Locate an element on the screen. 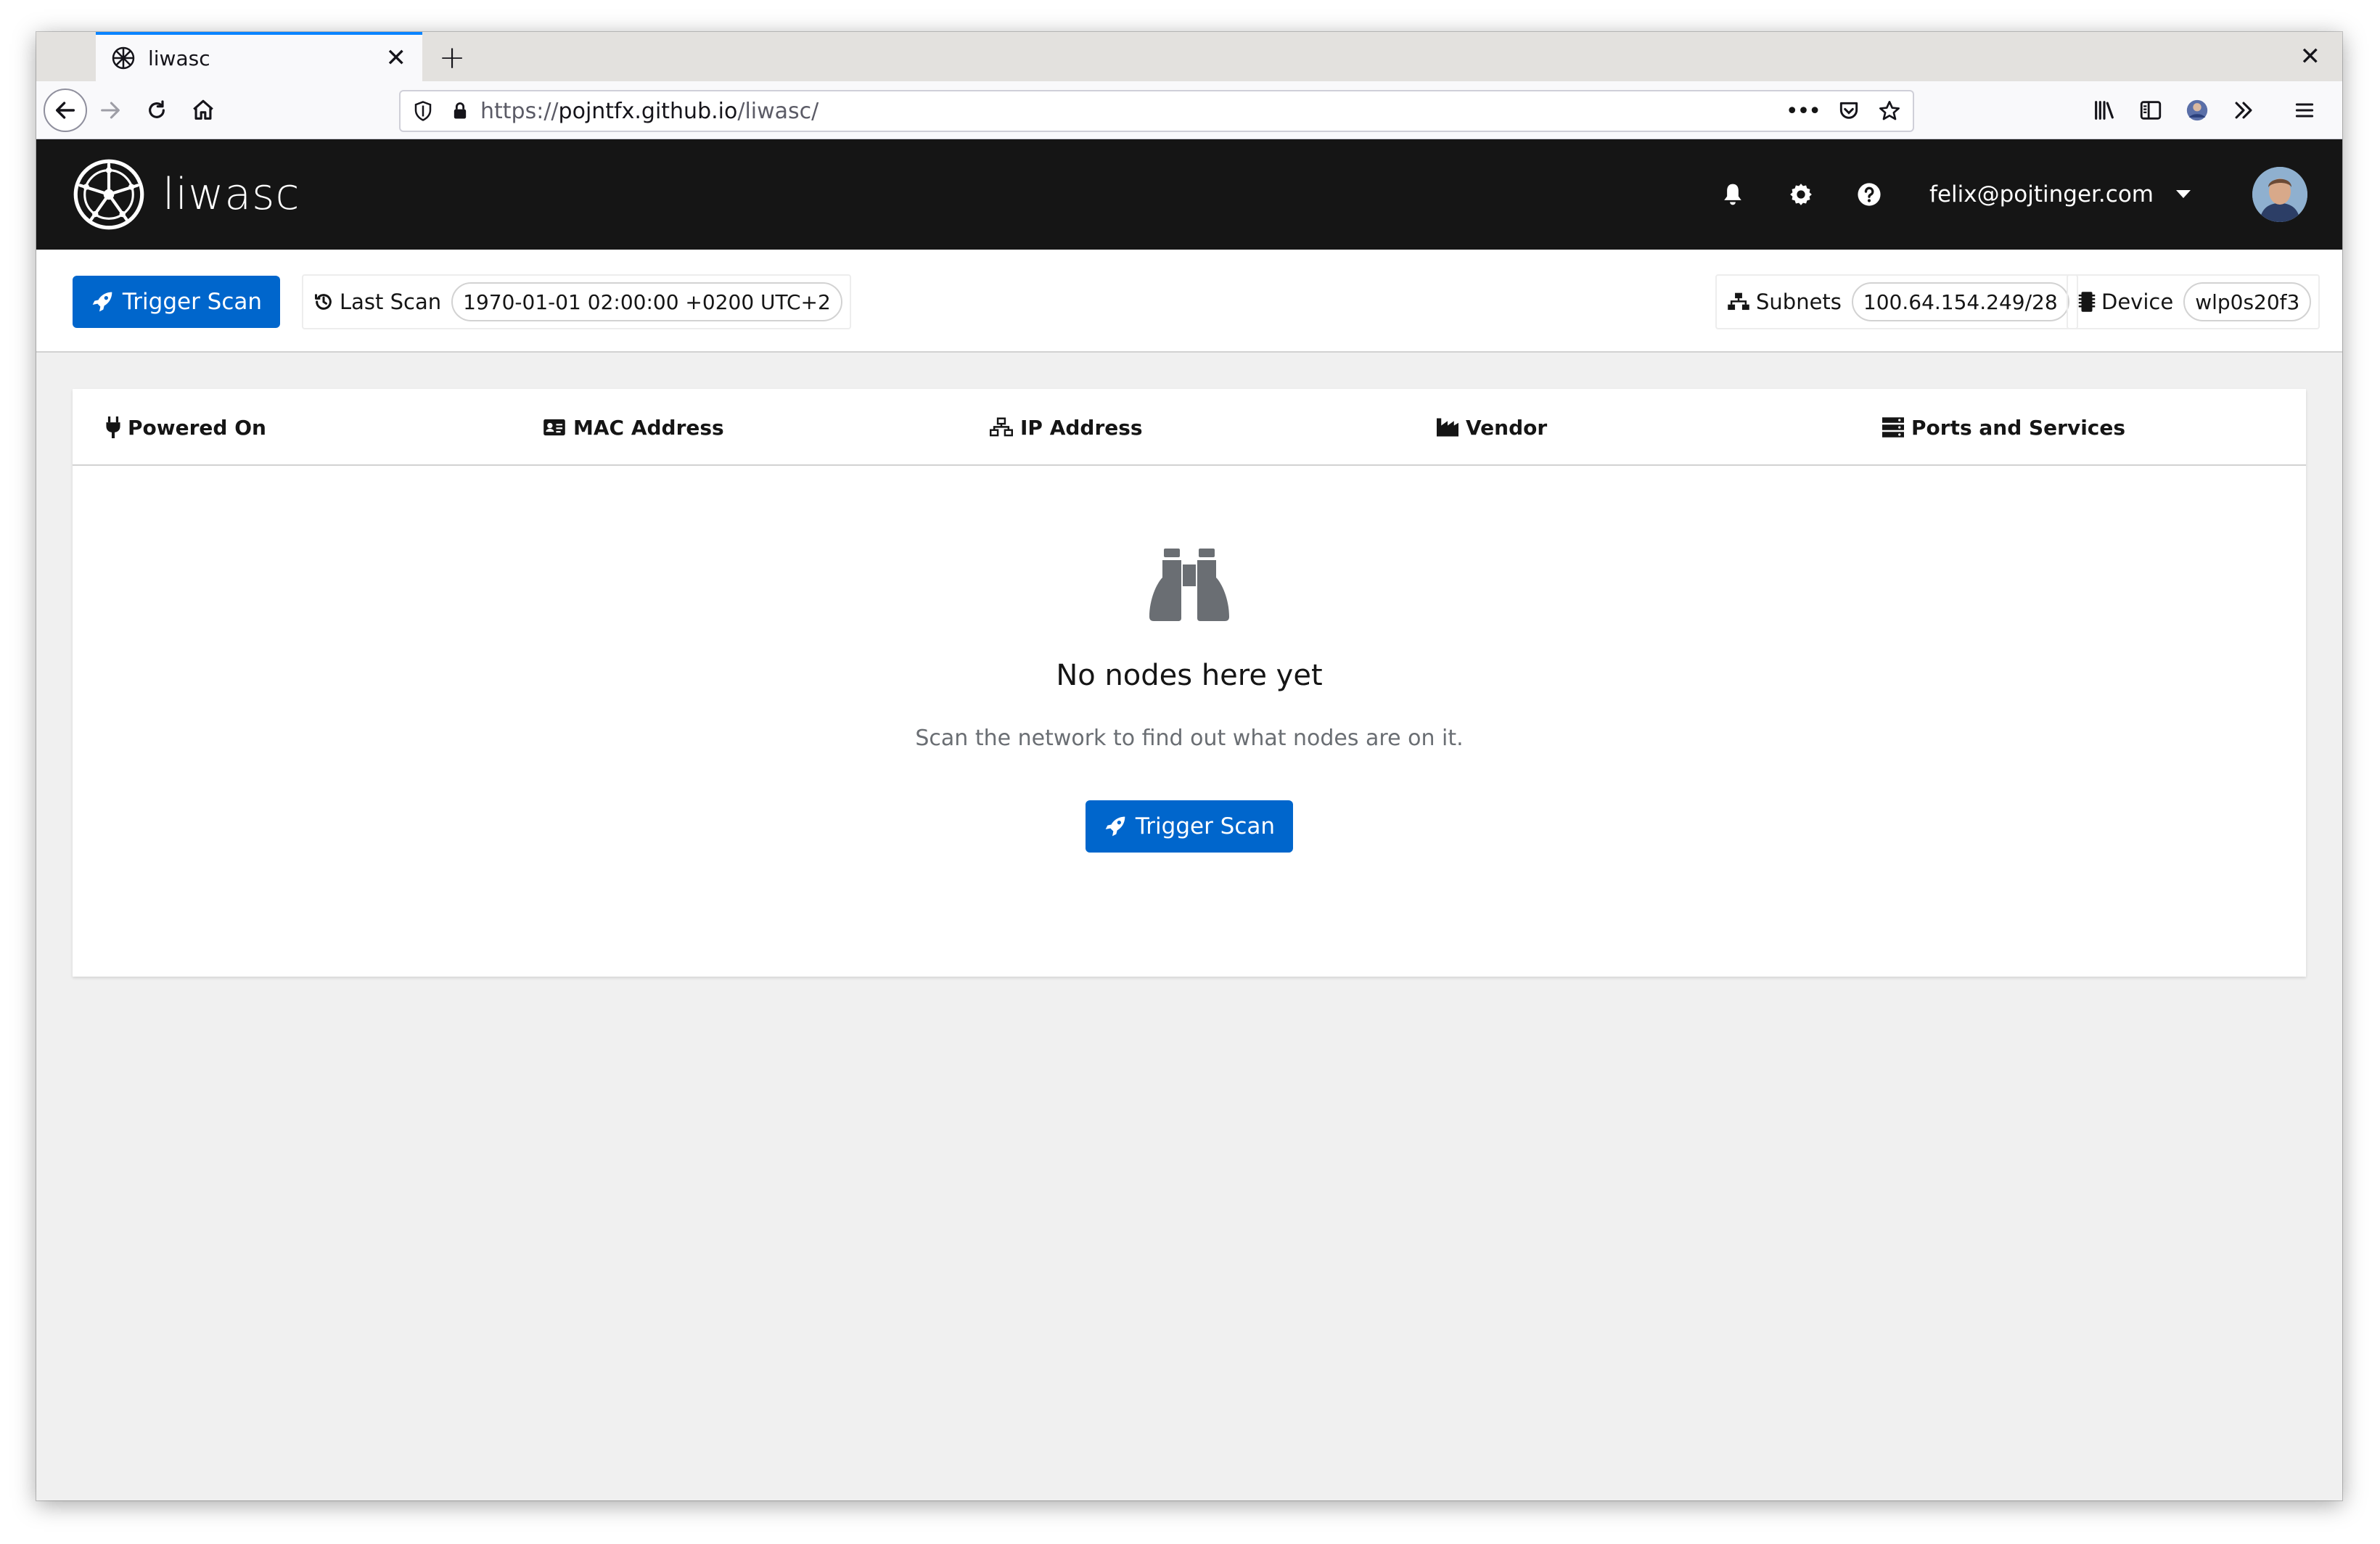  overflow-button is located at coordinates (2243, 110).